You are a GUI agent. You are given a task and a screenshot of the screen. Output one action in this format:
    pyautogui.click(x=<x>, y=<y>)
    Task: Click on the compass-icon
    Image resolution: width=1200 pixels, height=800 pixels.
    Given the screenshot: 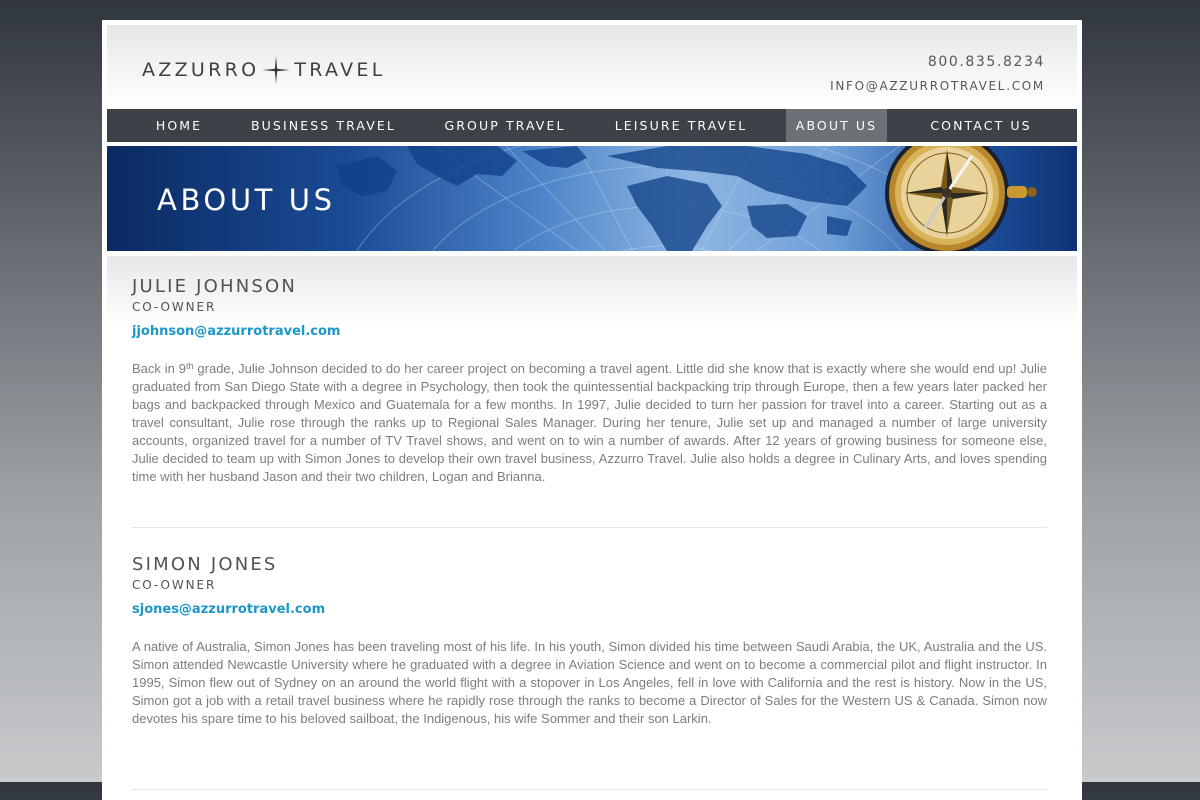 What is the action you would take?
    pyautogui.click(x=961, y=198)
    